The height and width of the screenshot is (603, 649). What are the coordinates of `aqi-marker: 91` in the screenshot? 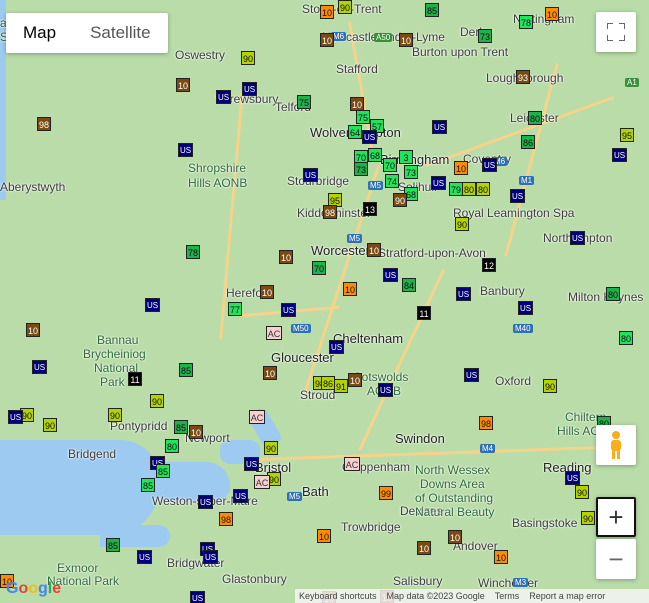 It's located at (341, 386).